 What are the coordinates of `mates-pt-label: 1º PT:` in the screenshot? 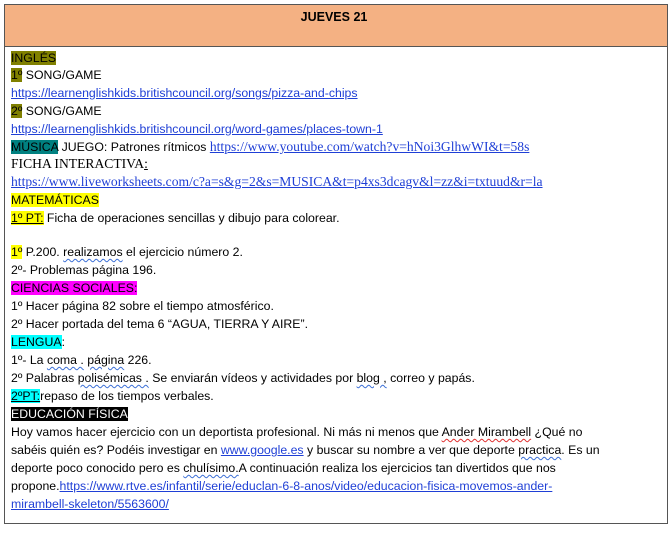 It's located at (27, 218).